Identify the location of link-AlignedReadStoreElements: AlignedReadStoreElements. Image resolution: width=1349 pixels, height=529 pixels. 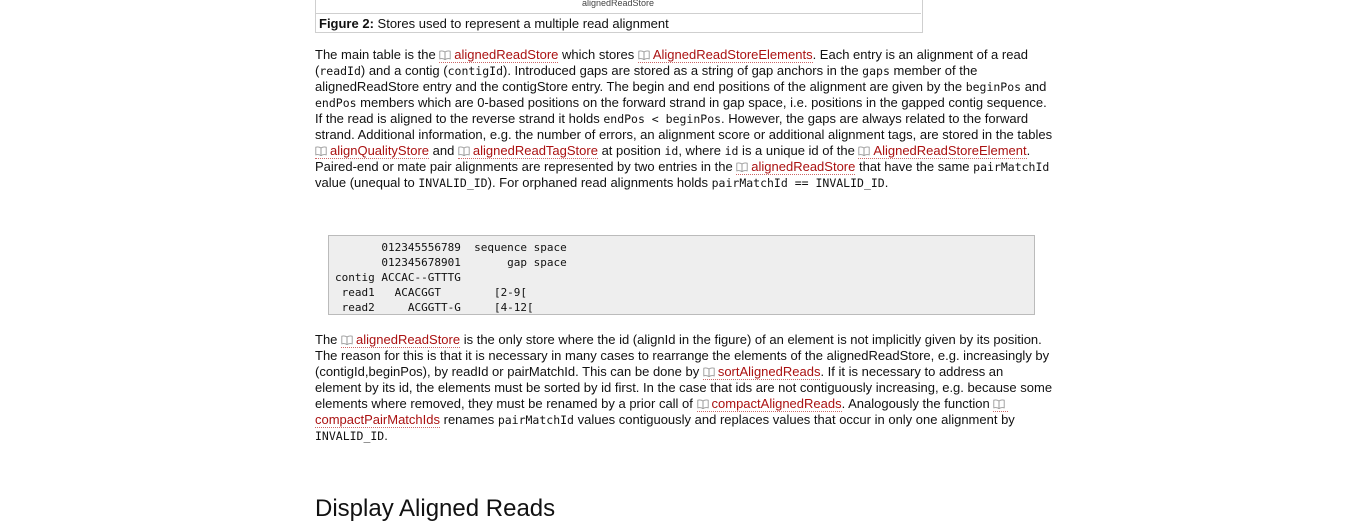
(725, 55).